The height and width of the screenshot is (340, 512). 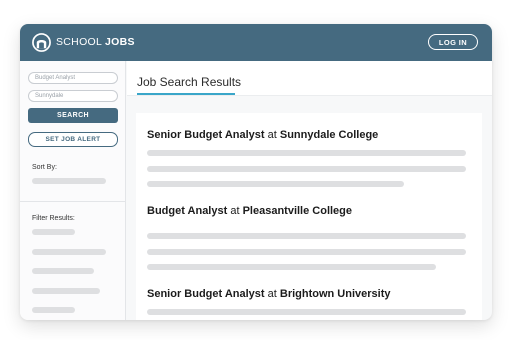 I want to click on logo-school-text: SCHOOL, so click(x=79, y=42).